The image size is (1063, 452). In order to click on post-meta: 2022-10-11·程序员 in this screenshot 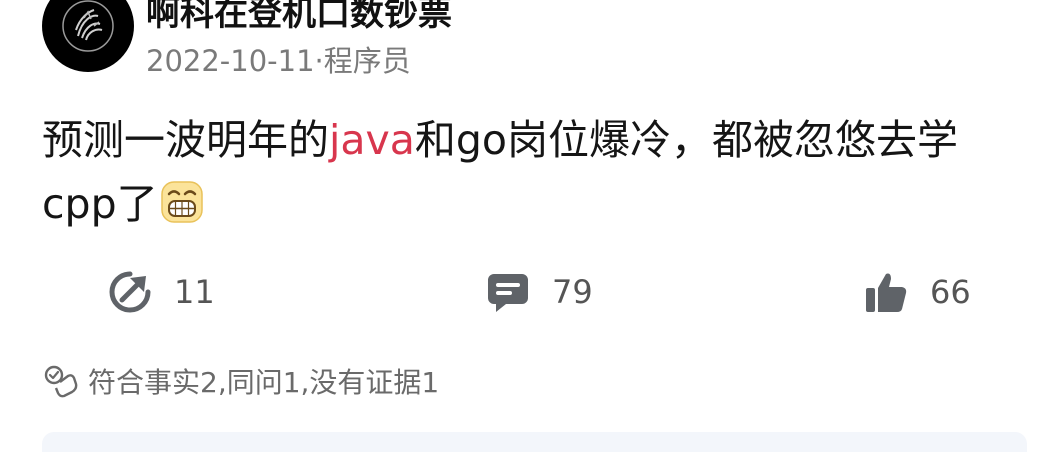, I will do `click(278, 59)`.